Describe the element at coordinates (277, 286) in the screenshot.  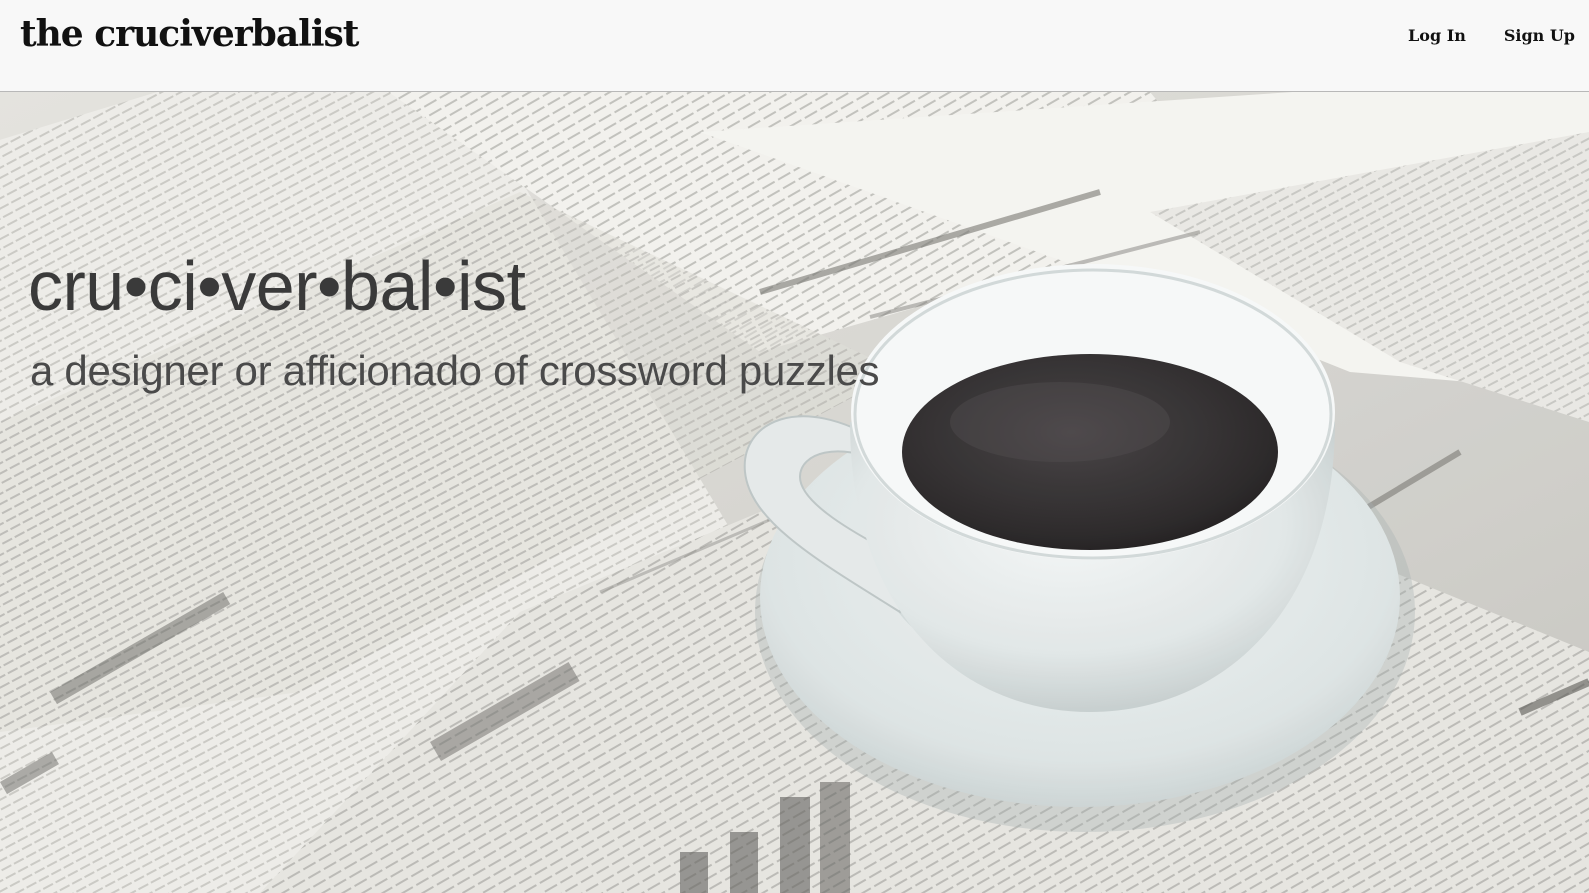
I see `hero-title: cru•ci•ver•bal•ist` at that location.